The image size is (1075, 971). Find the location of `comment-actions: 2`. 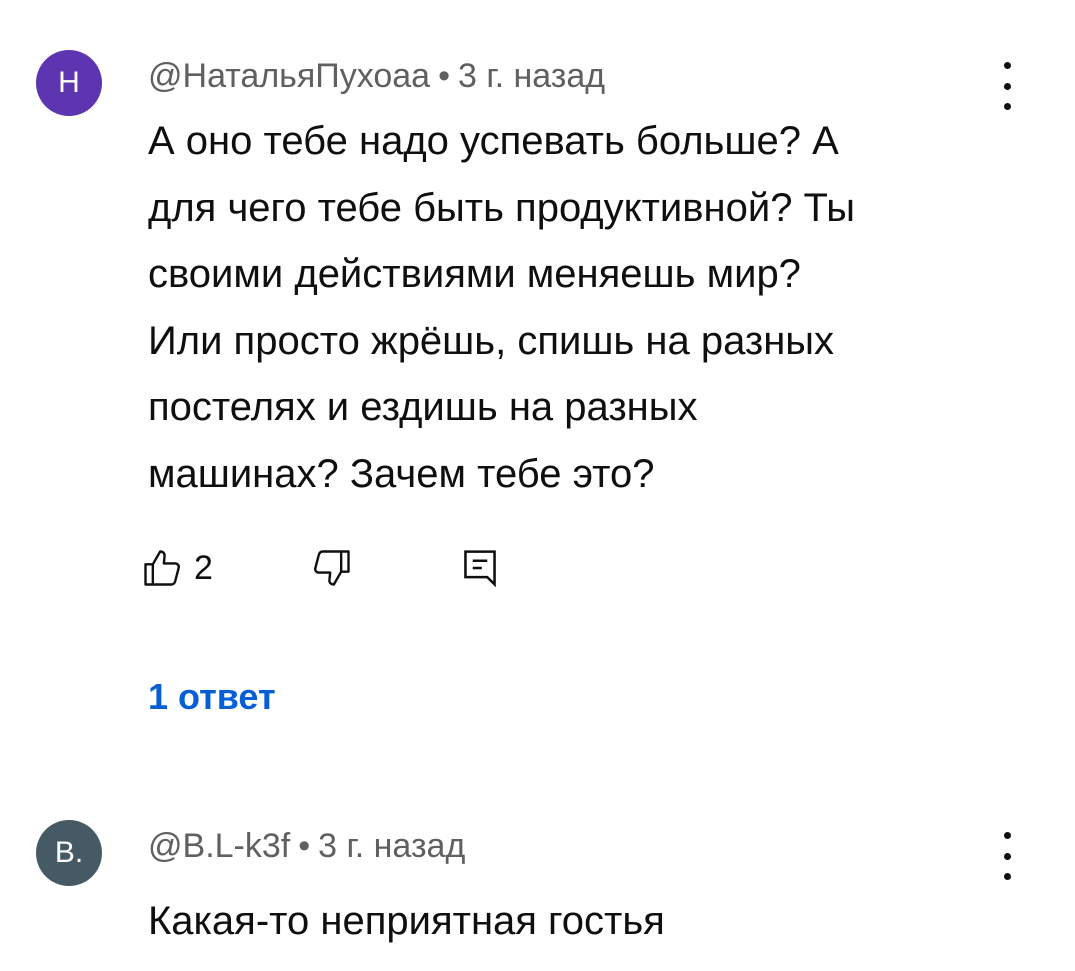

comment-actions: 2 is located at coordinates (350, 568).